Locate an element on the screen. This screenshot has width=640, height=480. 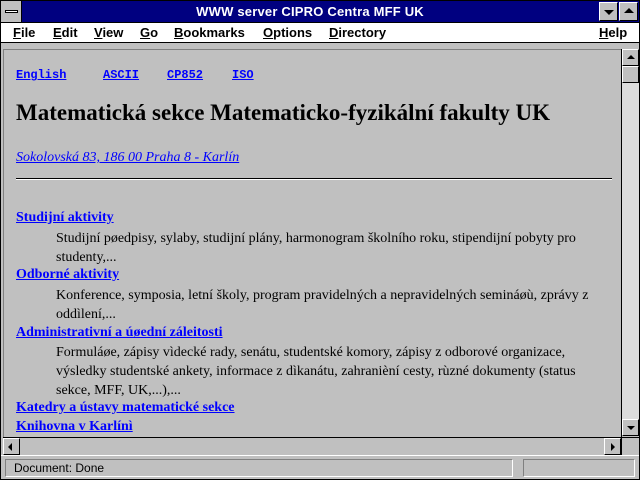
scrollbar-corner is located at coordinates (630, 446).